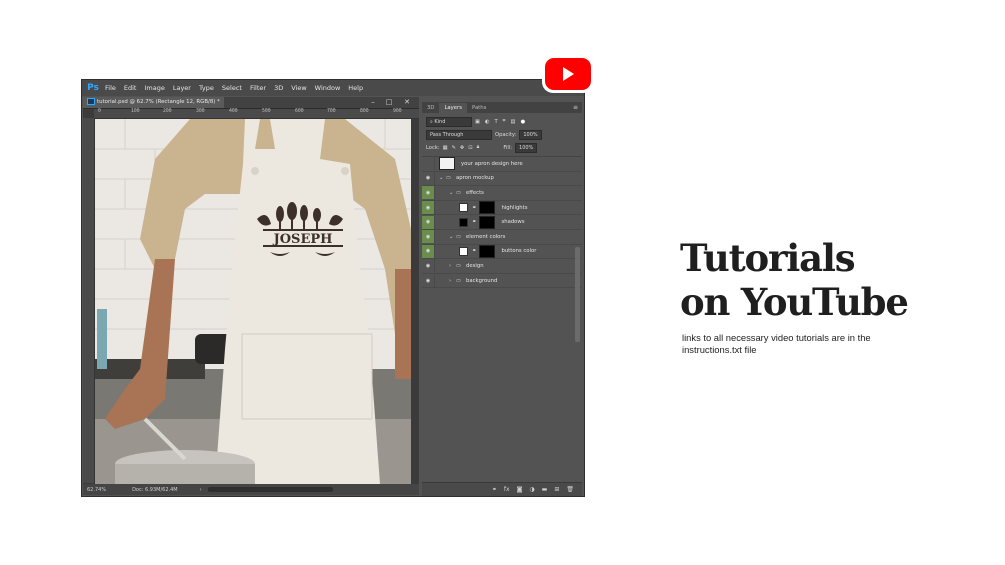  Describe the element at coordinates (135, 111) in the screenshot. I see `ruler-tick: 100` at that location.